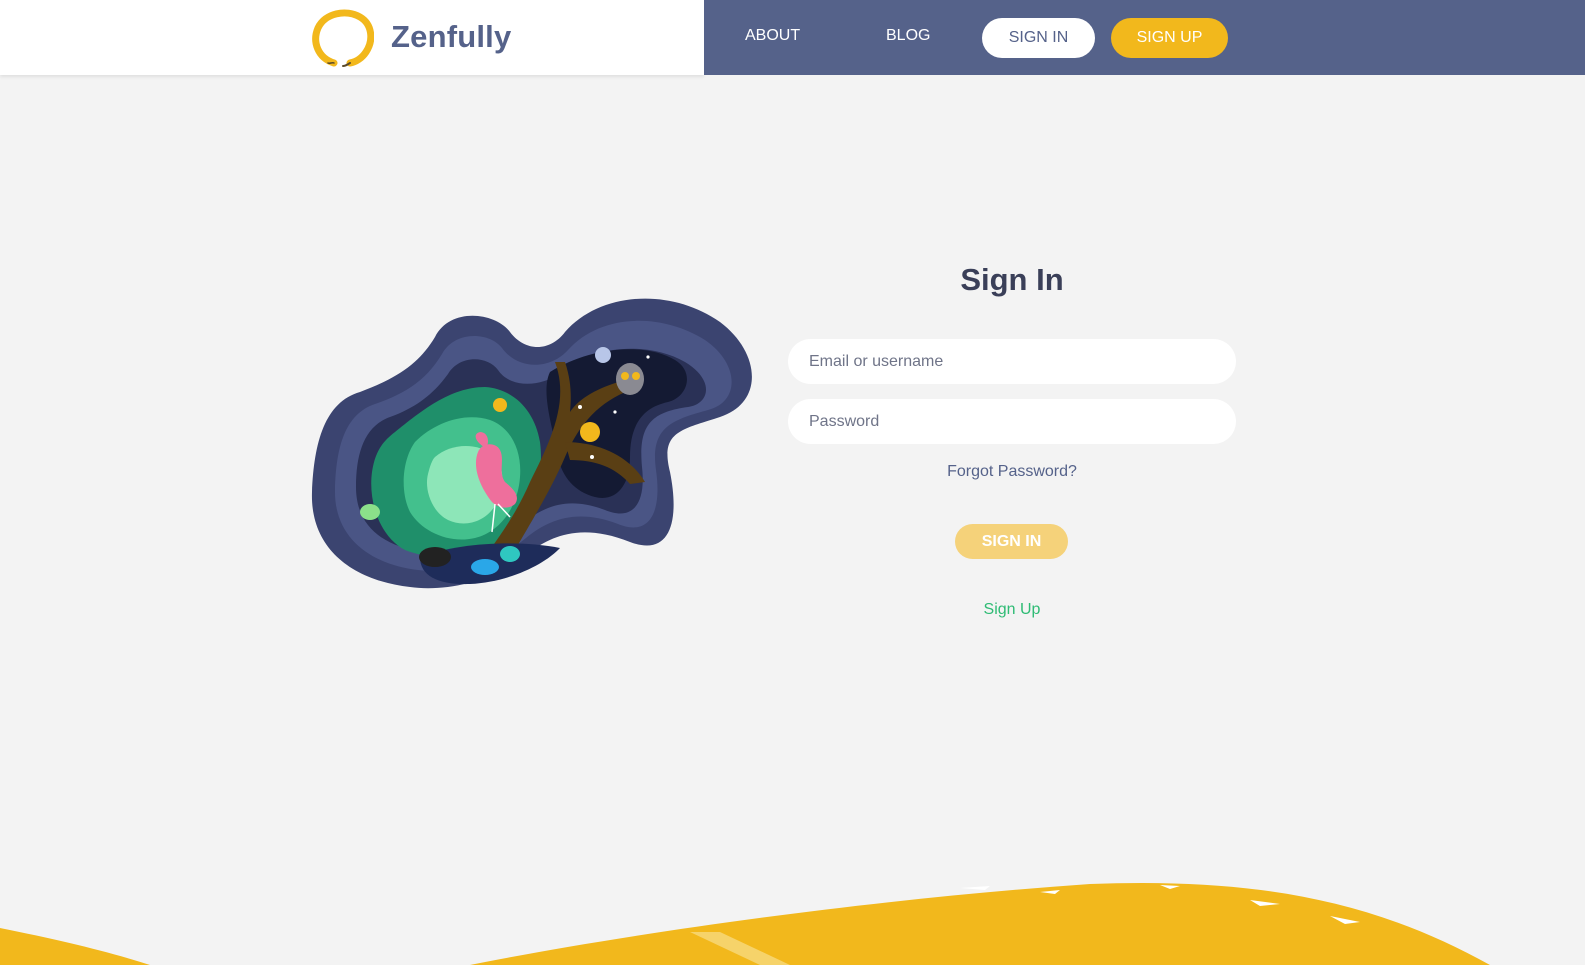 The width and height of the screenshot is (1585, 965). What do you see at coordinates (1011, 541) in the screenshot?
I see `sign-in-submit-button: SIGN IN` at bounding box center [1011, 541].